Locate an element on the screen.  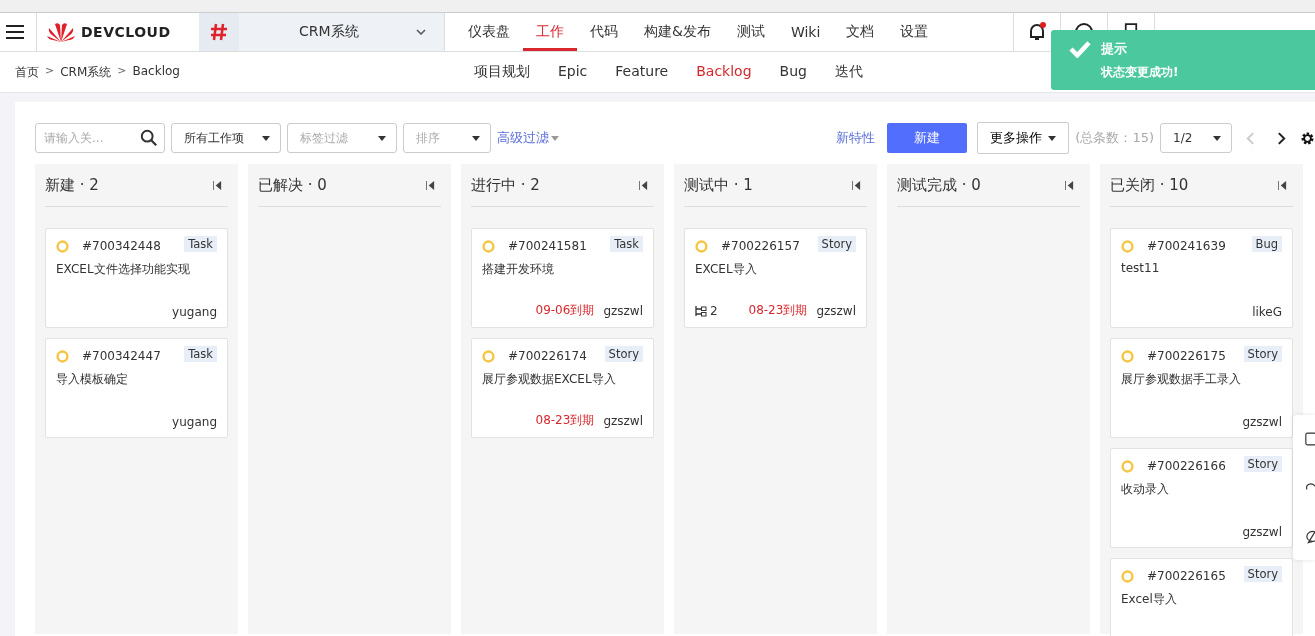
column-title: 已解决 · 0 is located at coordinates (292, 185).